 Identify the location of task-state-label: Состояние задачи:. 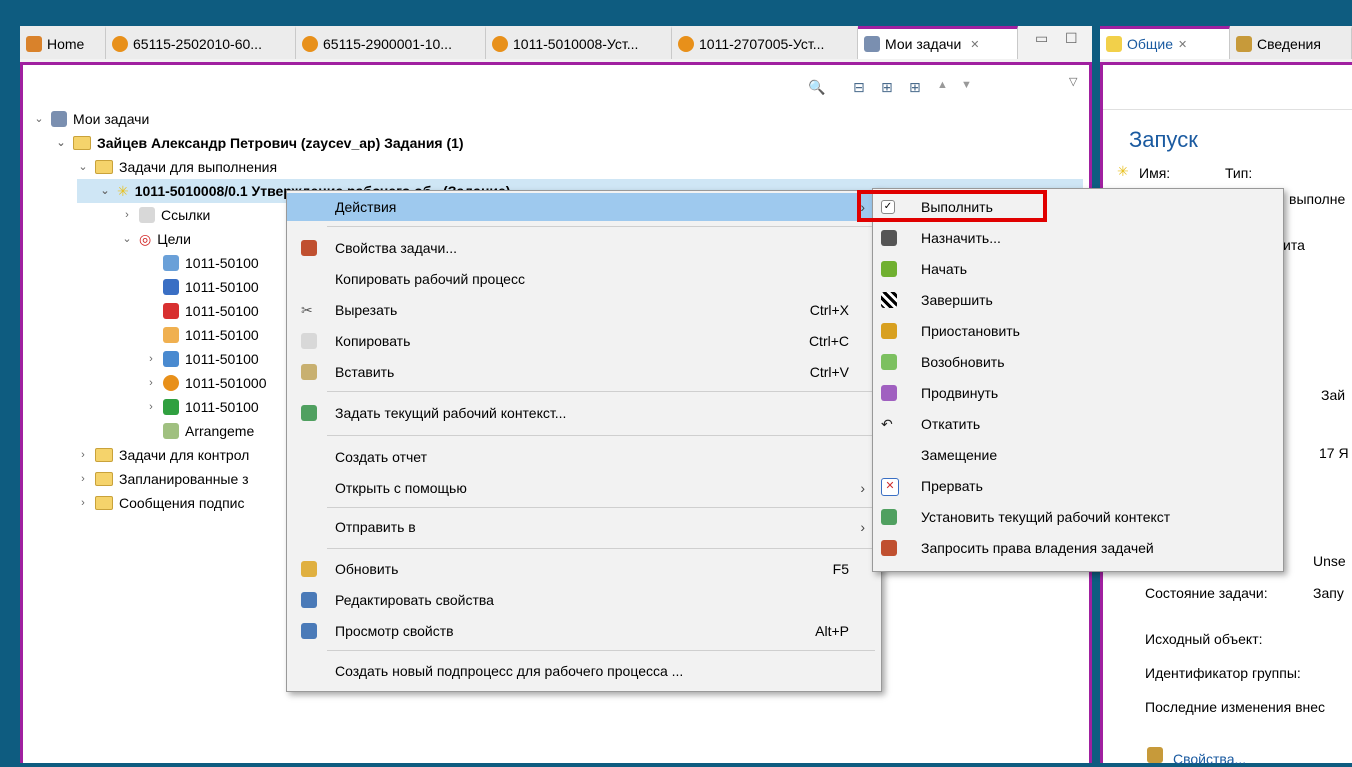
(1206, 593).